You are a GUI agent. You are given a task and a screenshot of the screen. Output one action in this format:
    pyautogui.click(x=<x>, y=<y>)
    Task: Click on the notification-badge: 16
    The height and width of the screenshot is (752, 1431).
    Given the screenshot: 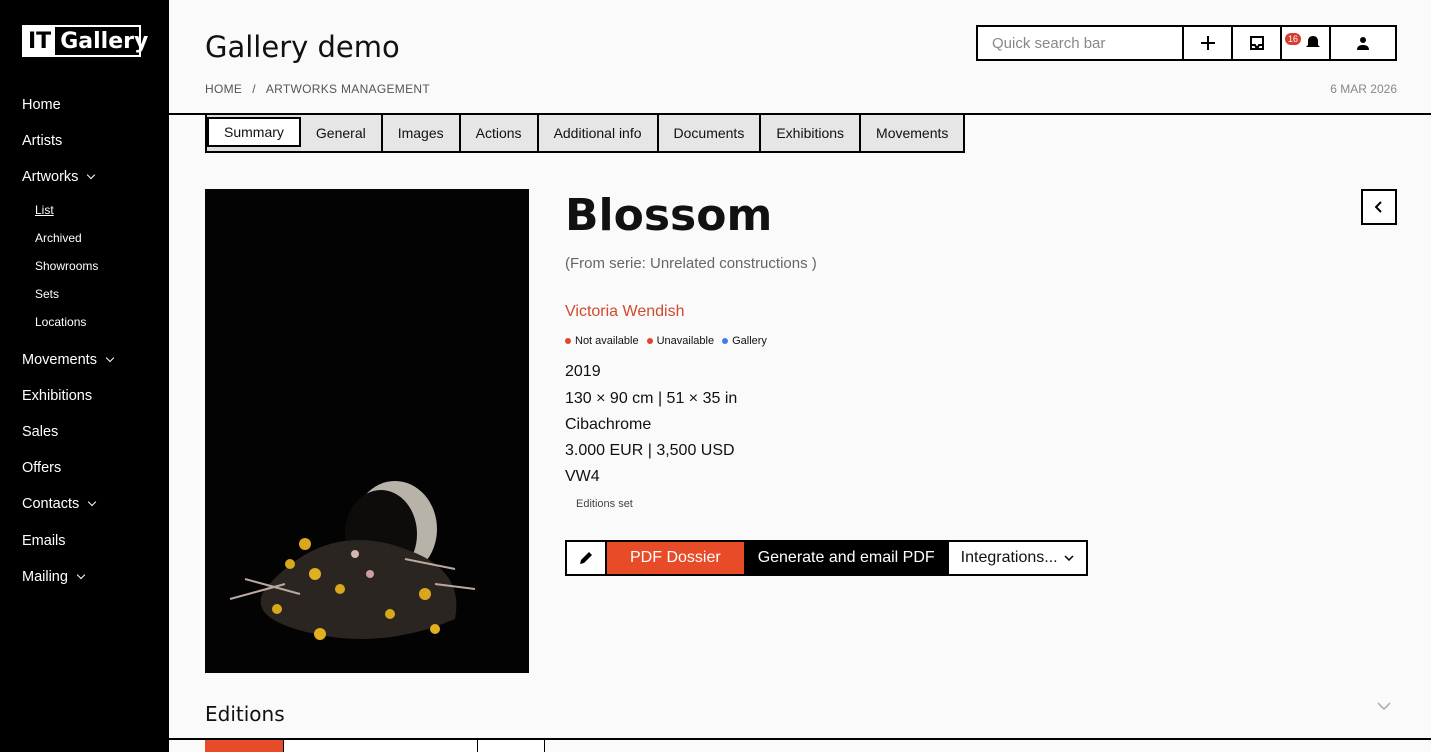 What is the action you would take?
    pyautogui.click(x=1293, y=39)
    